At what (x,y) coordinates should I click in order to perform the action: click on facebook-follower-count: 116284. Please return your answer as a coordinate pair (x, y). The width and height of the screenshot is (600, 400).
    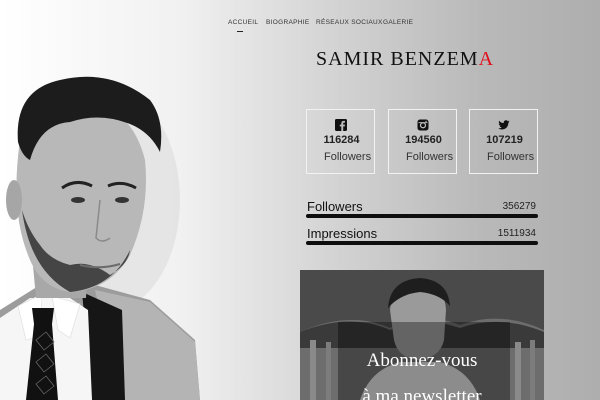
    Looking at the image, I should click on (341, 140).